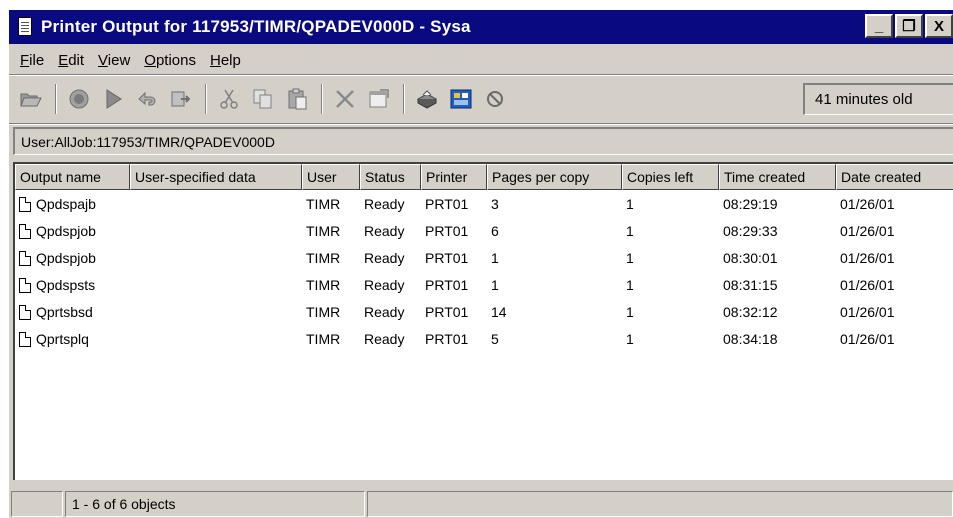  What do you see at coordinates (72, 204) in the screenshot?
I see `output-name-cell: Qpdspajb` at bounding box center [72, 204].